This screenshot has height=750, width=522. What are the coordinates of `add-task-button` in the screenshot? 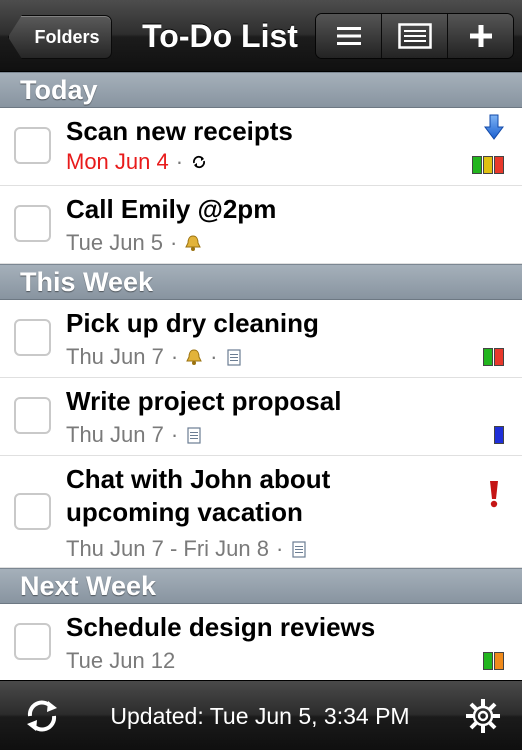 It's located at (480, 36).